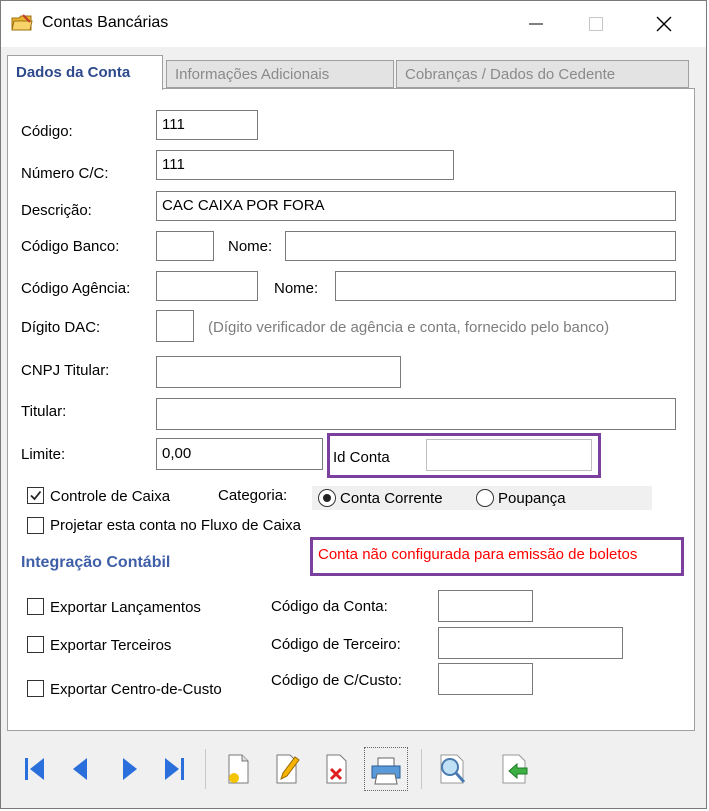  Describe the element at coordinates (47, 131) in the screenshot. I see `codigo-label: Código:` at that location.